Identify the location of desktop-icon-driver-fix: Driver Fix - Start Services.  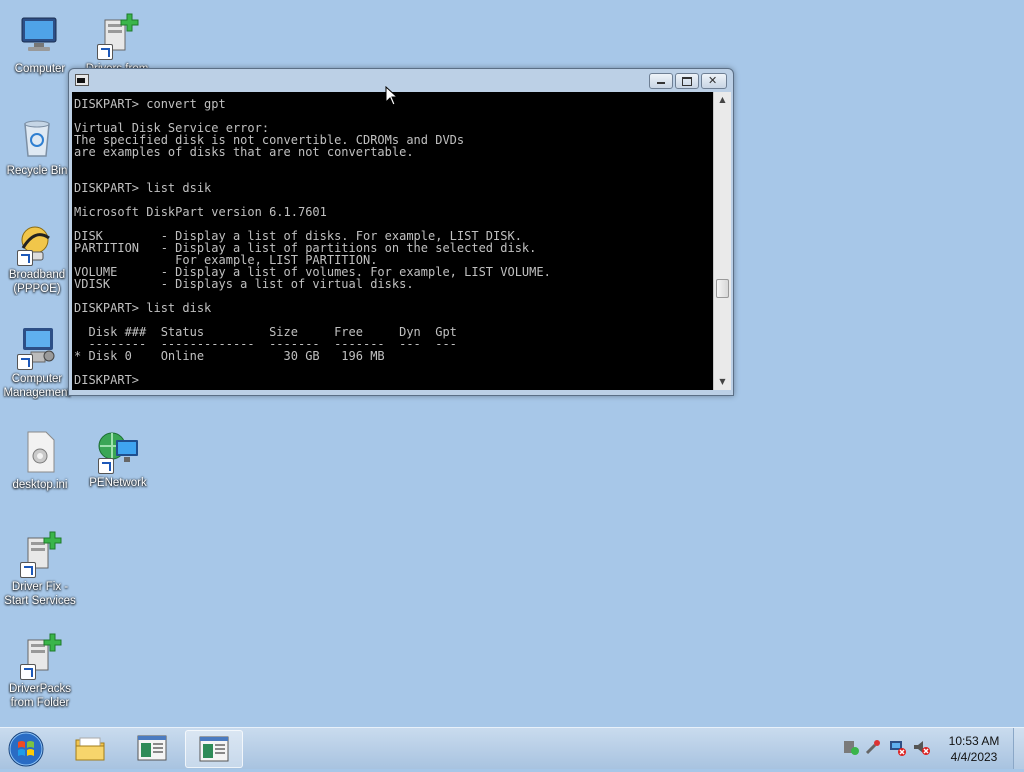
(40, 569).